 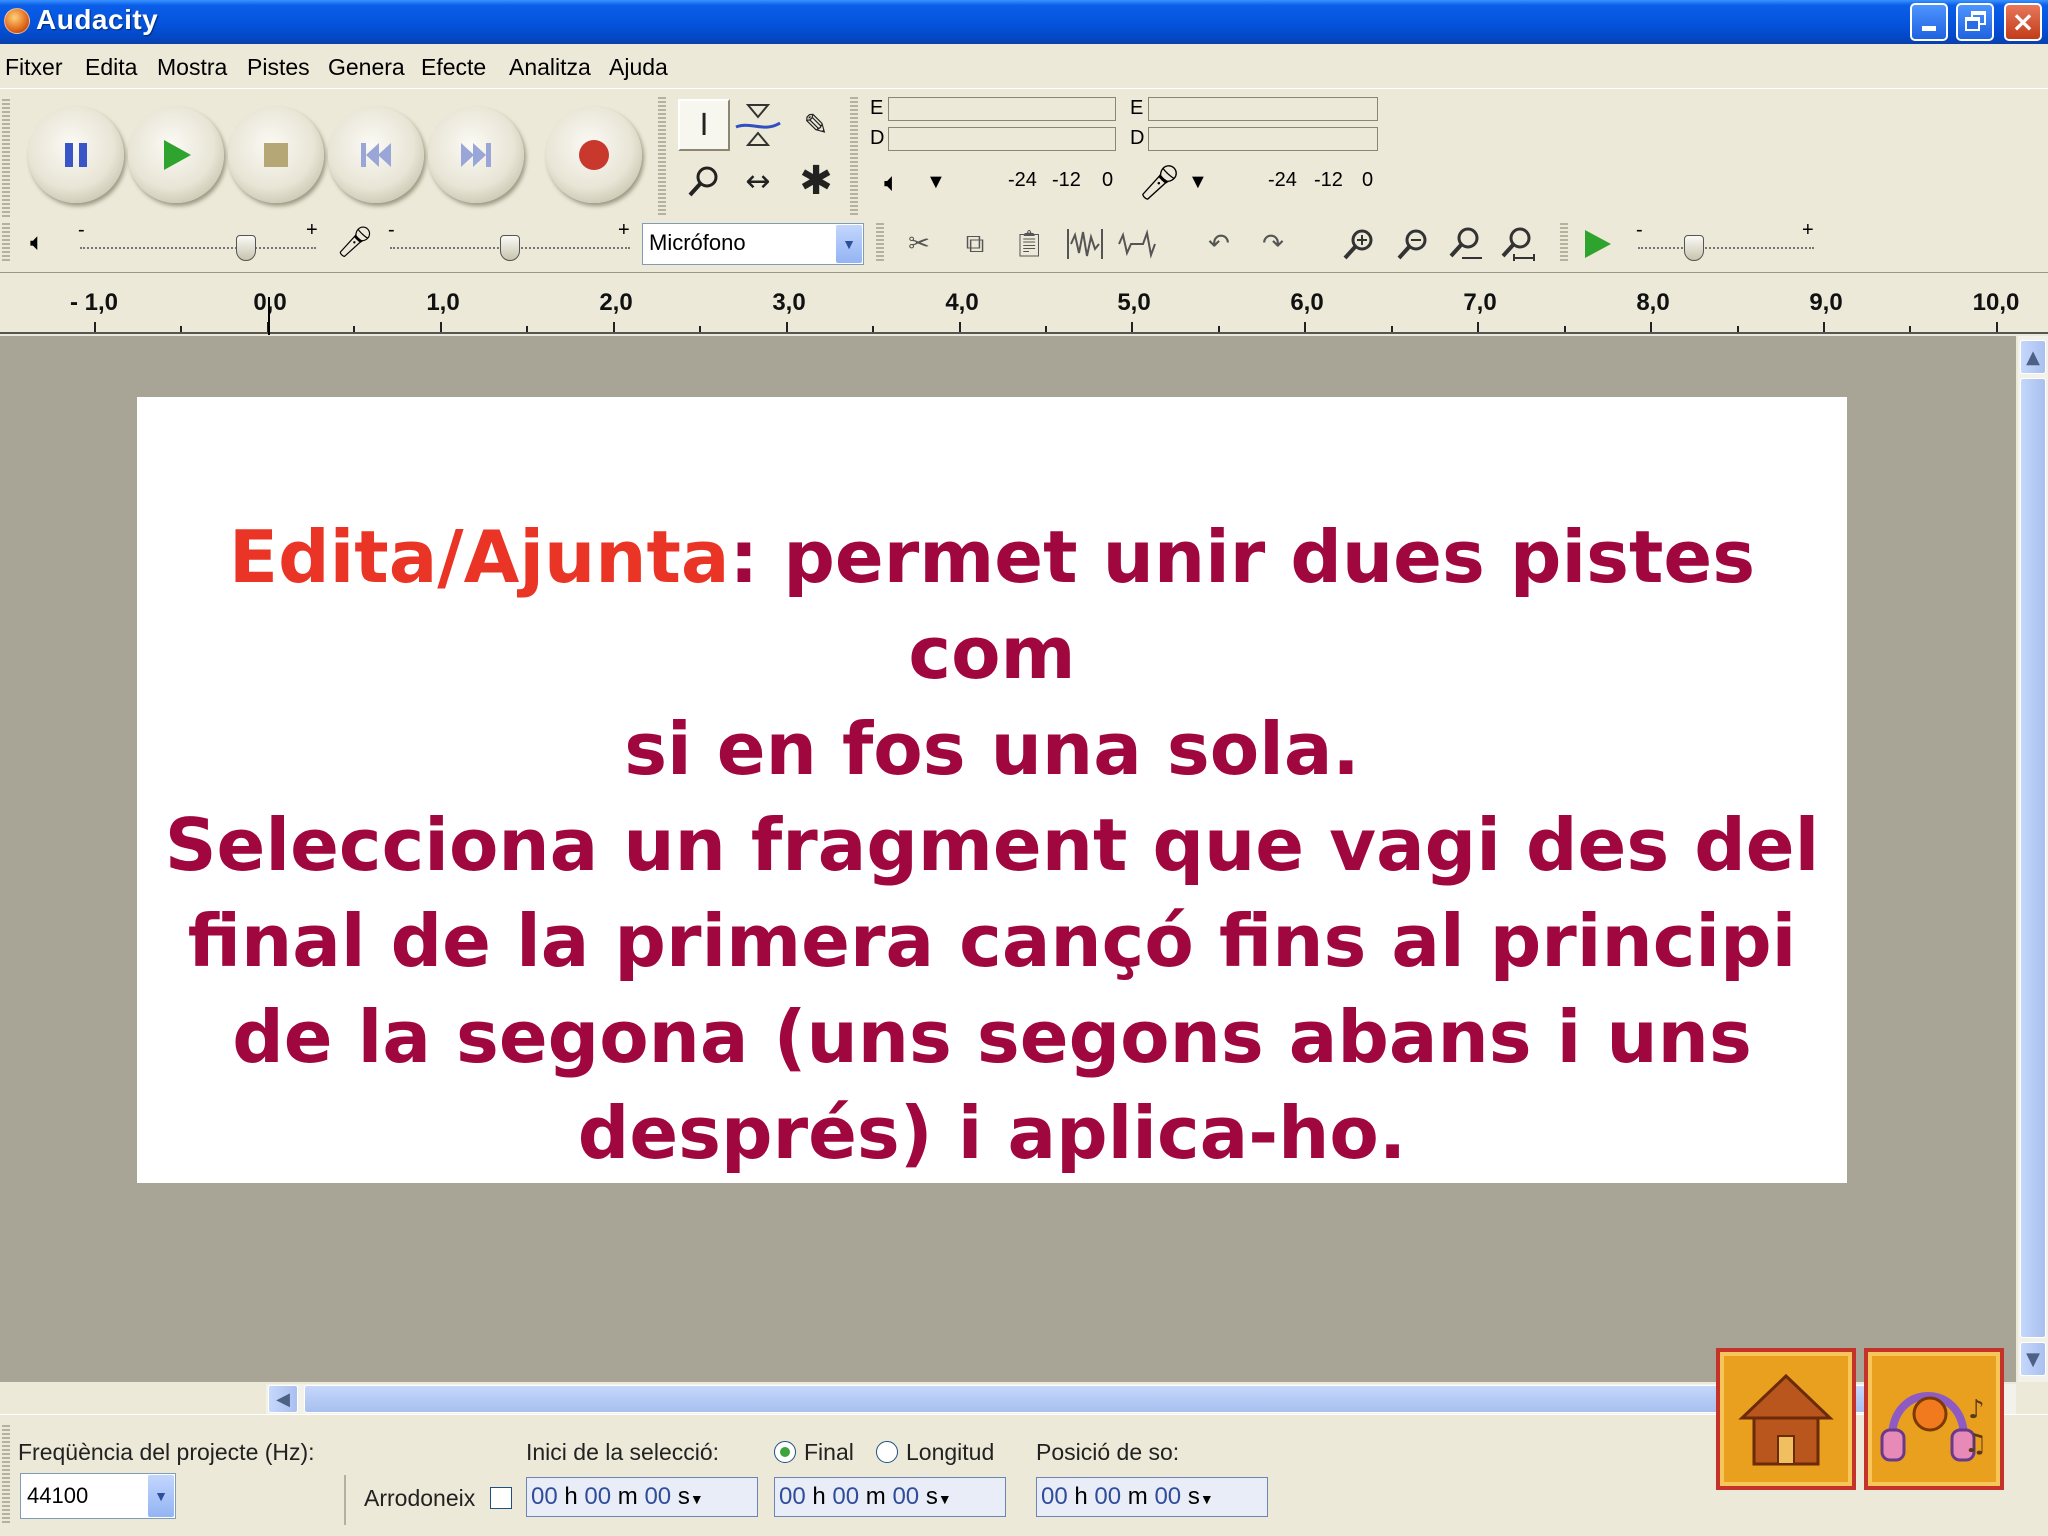 I want to click on vertical-scrollbar: ▲ ▼, so click(x=2033, y=859).